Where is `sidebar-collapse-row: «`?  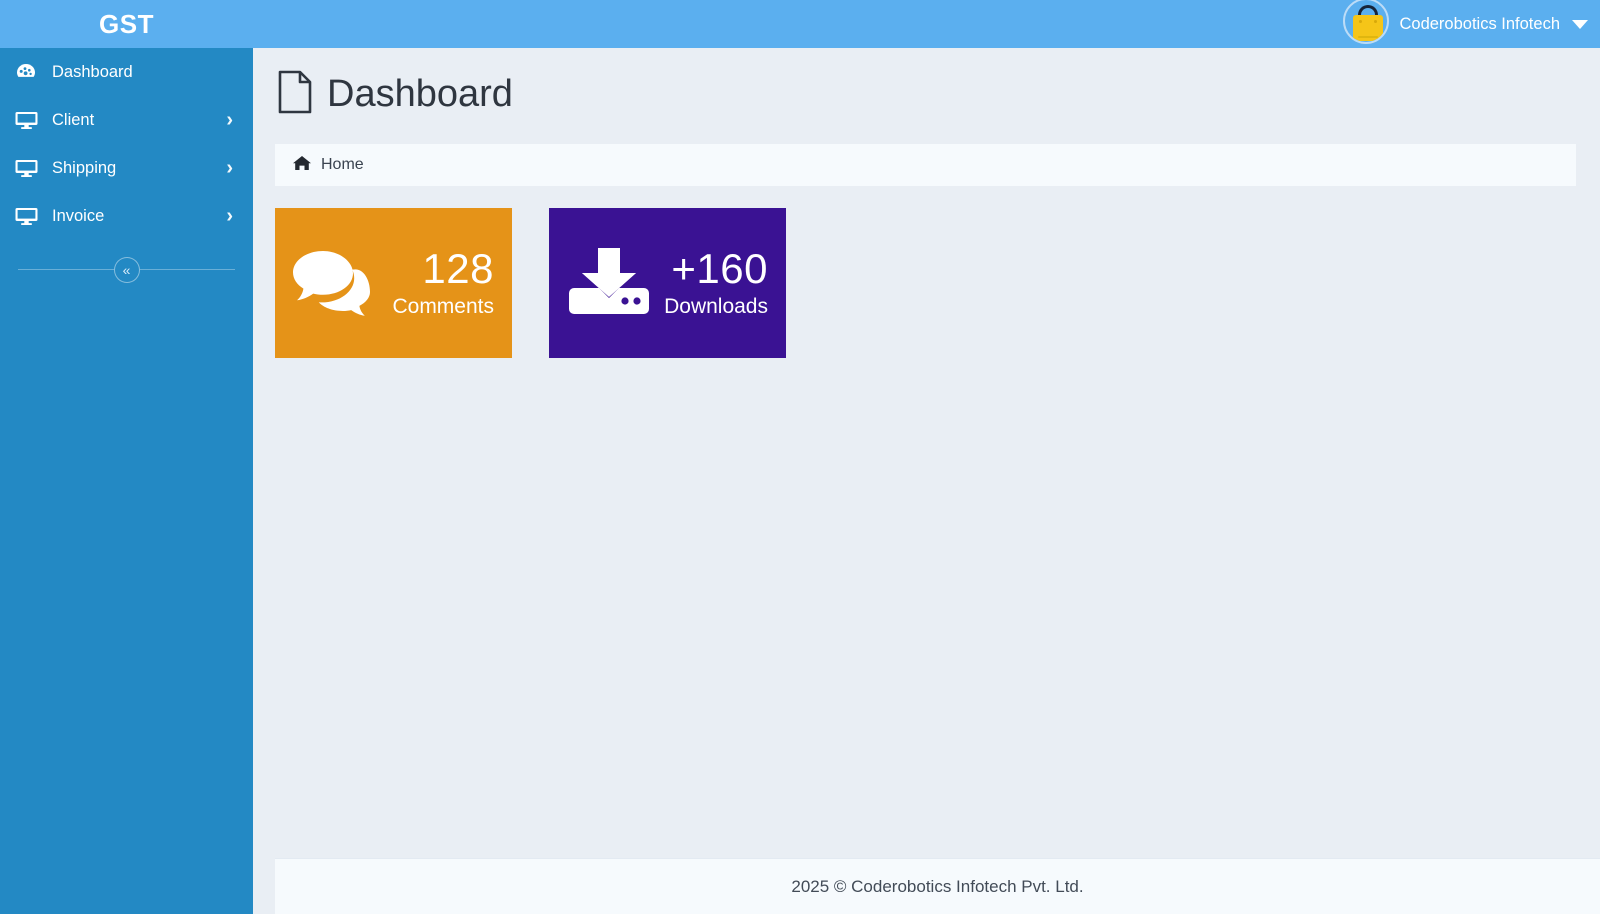
sidebar-collapse-row: « is located at coordinates (126, 270).